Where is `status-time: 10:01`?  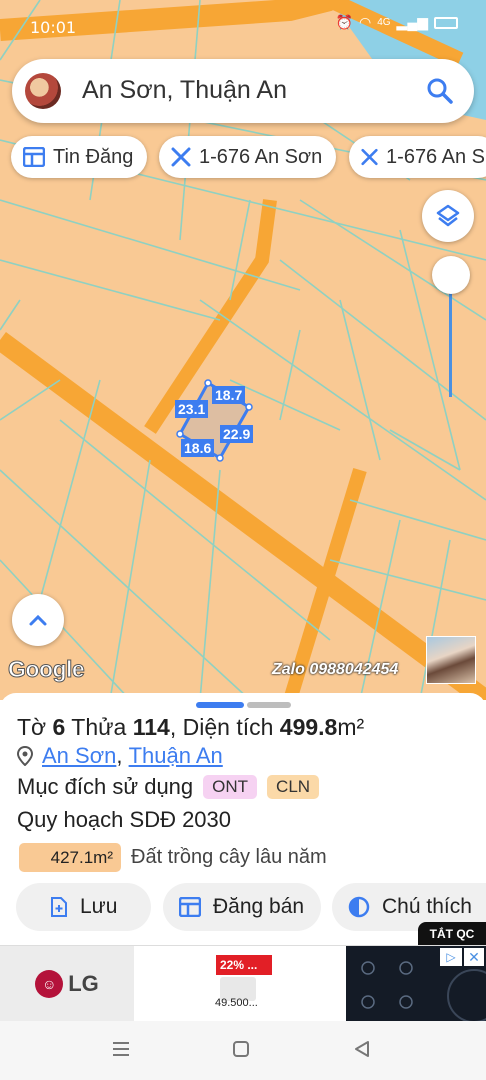 status-time: 10:01 is located at coordinates (53, 27).